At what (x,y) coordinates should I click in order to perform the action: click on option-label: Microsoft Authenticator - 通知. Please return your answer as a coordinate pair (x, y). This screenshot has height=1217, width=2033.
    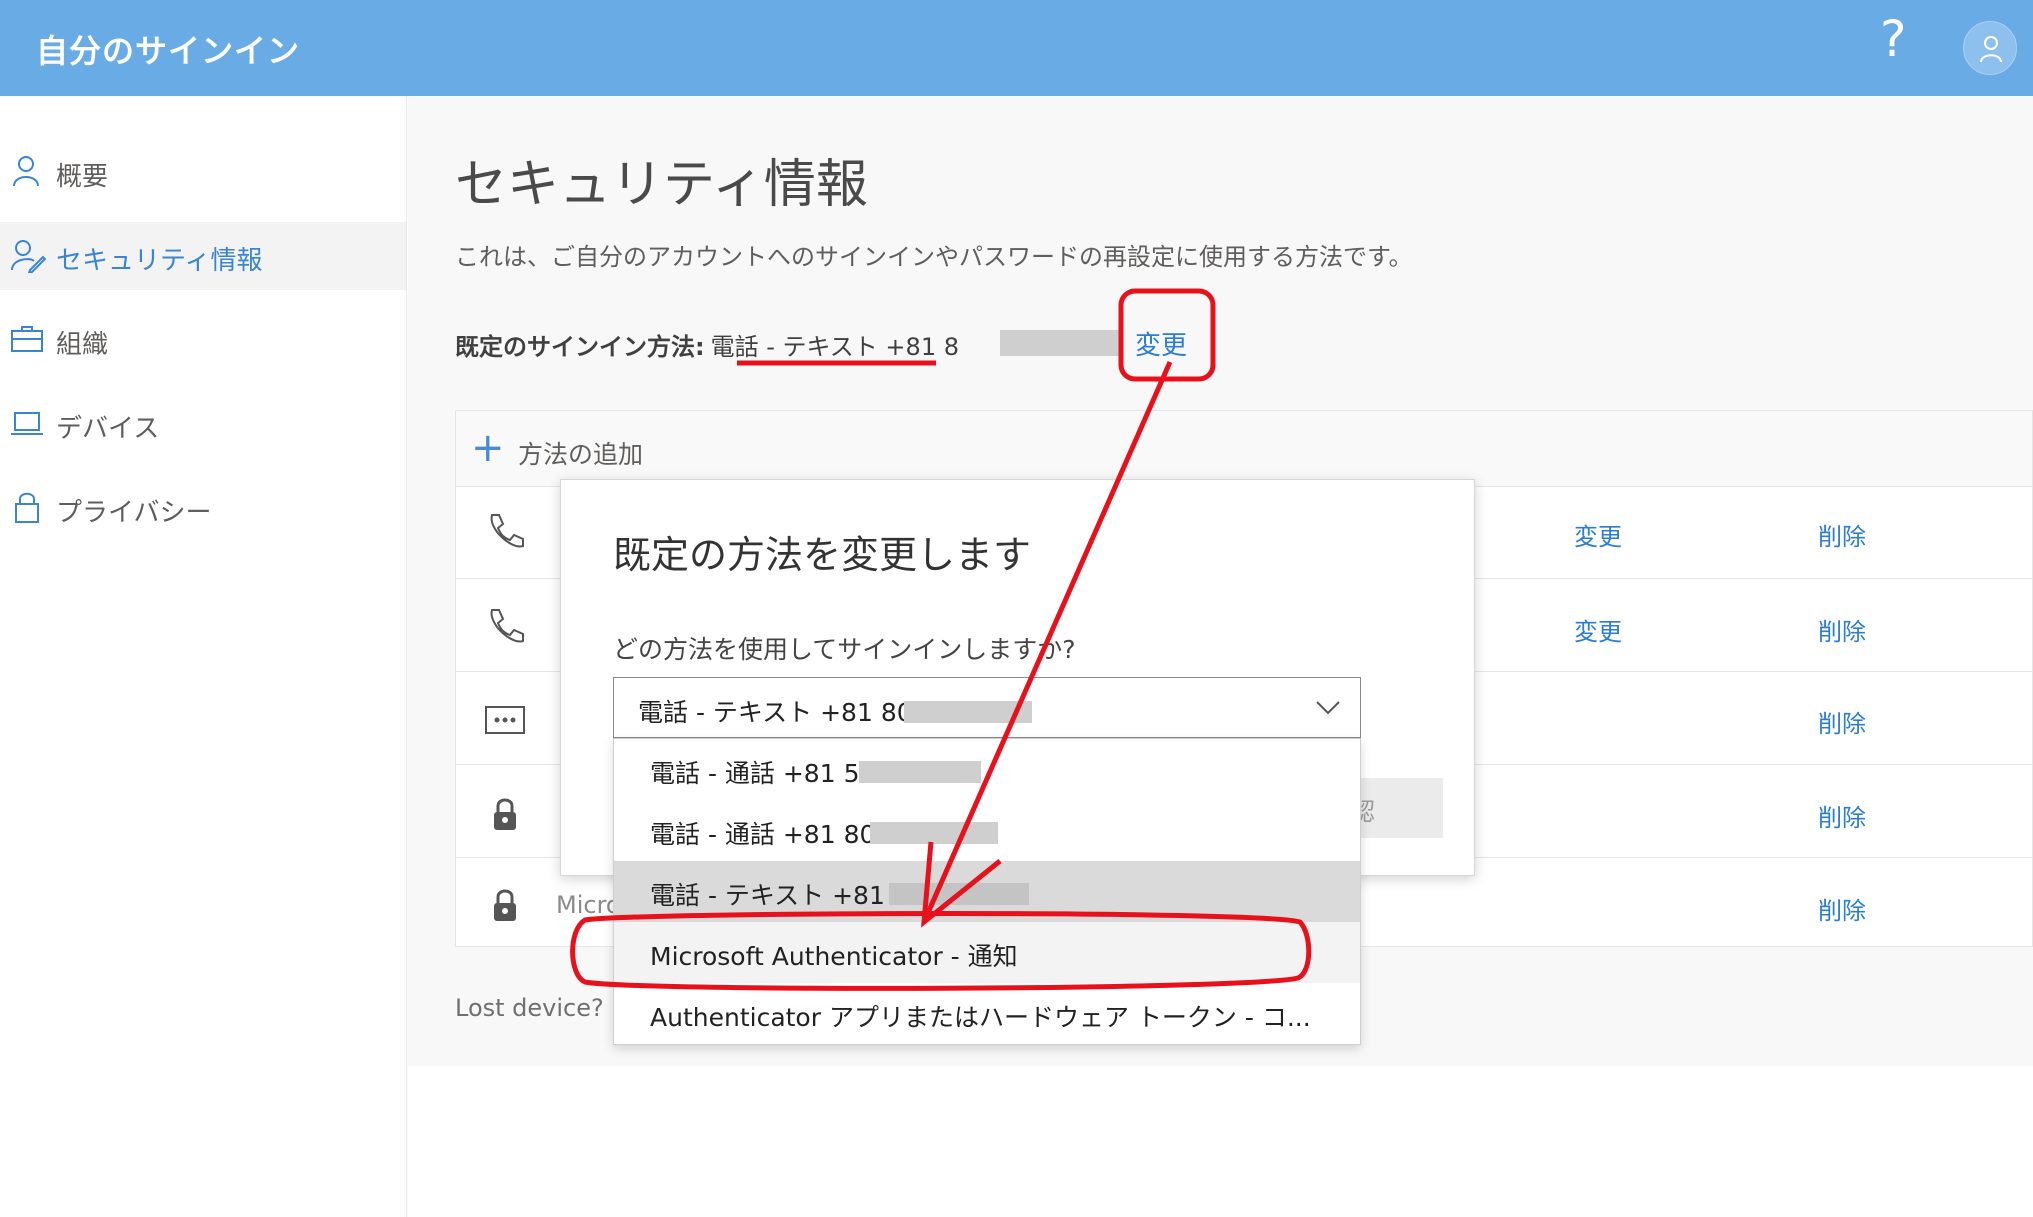
    Looking at the image, I should click on (834, 956).